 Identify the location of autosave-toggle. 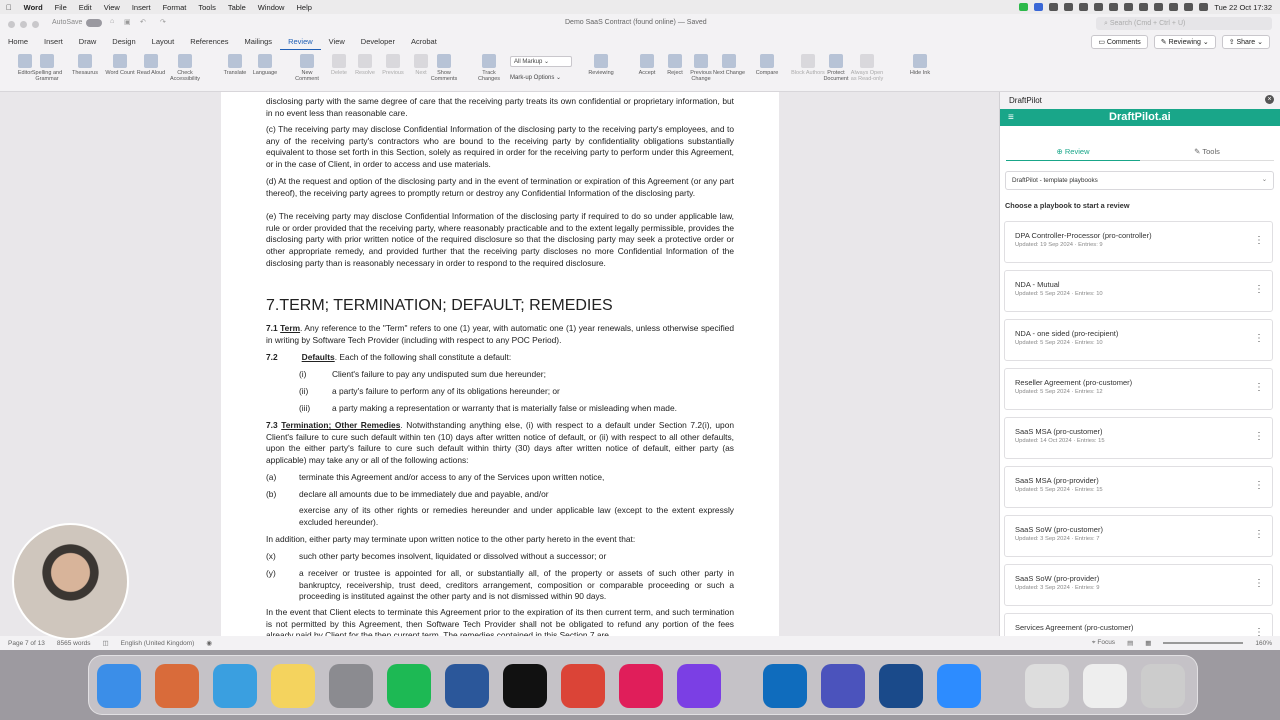
(94, 23).